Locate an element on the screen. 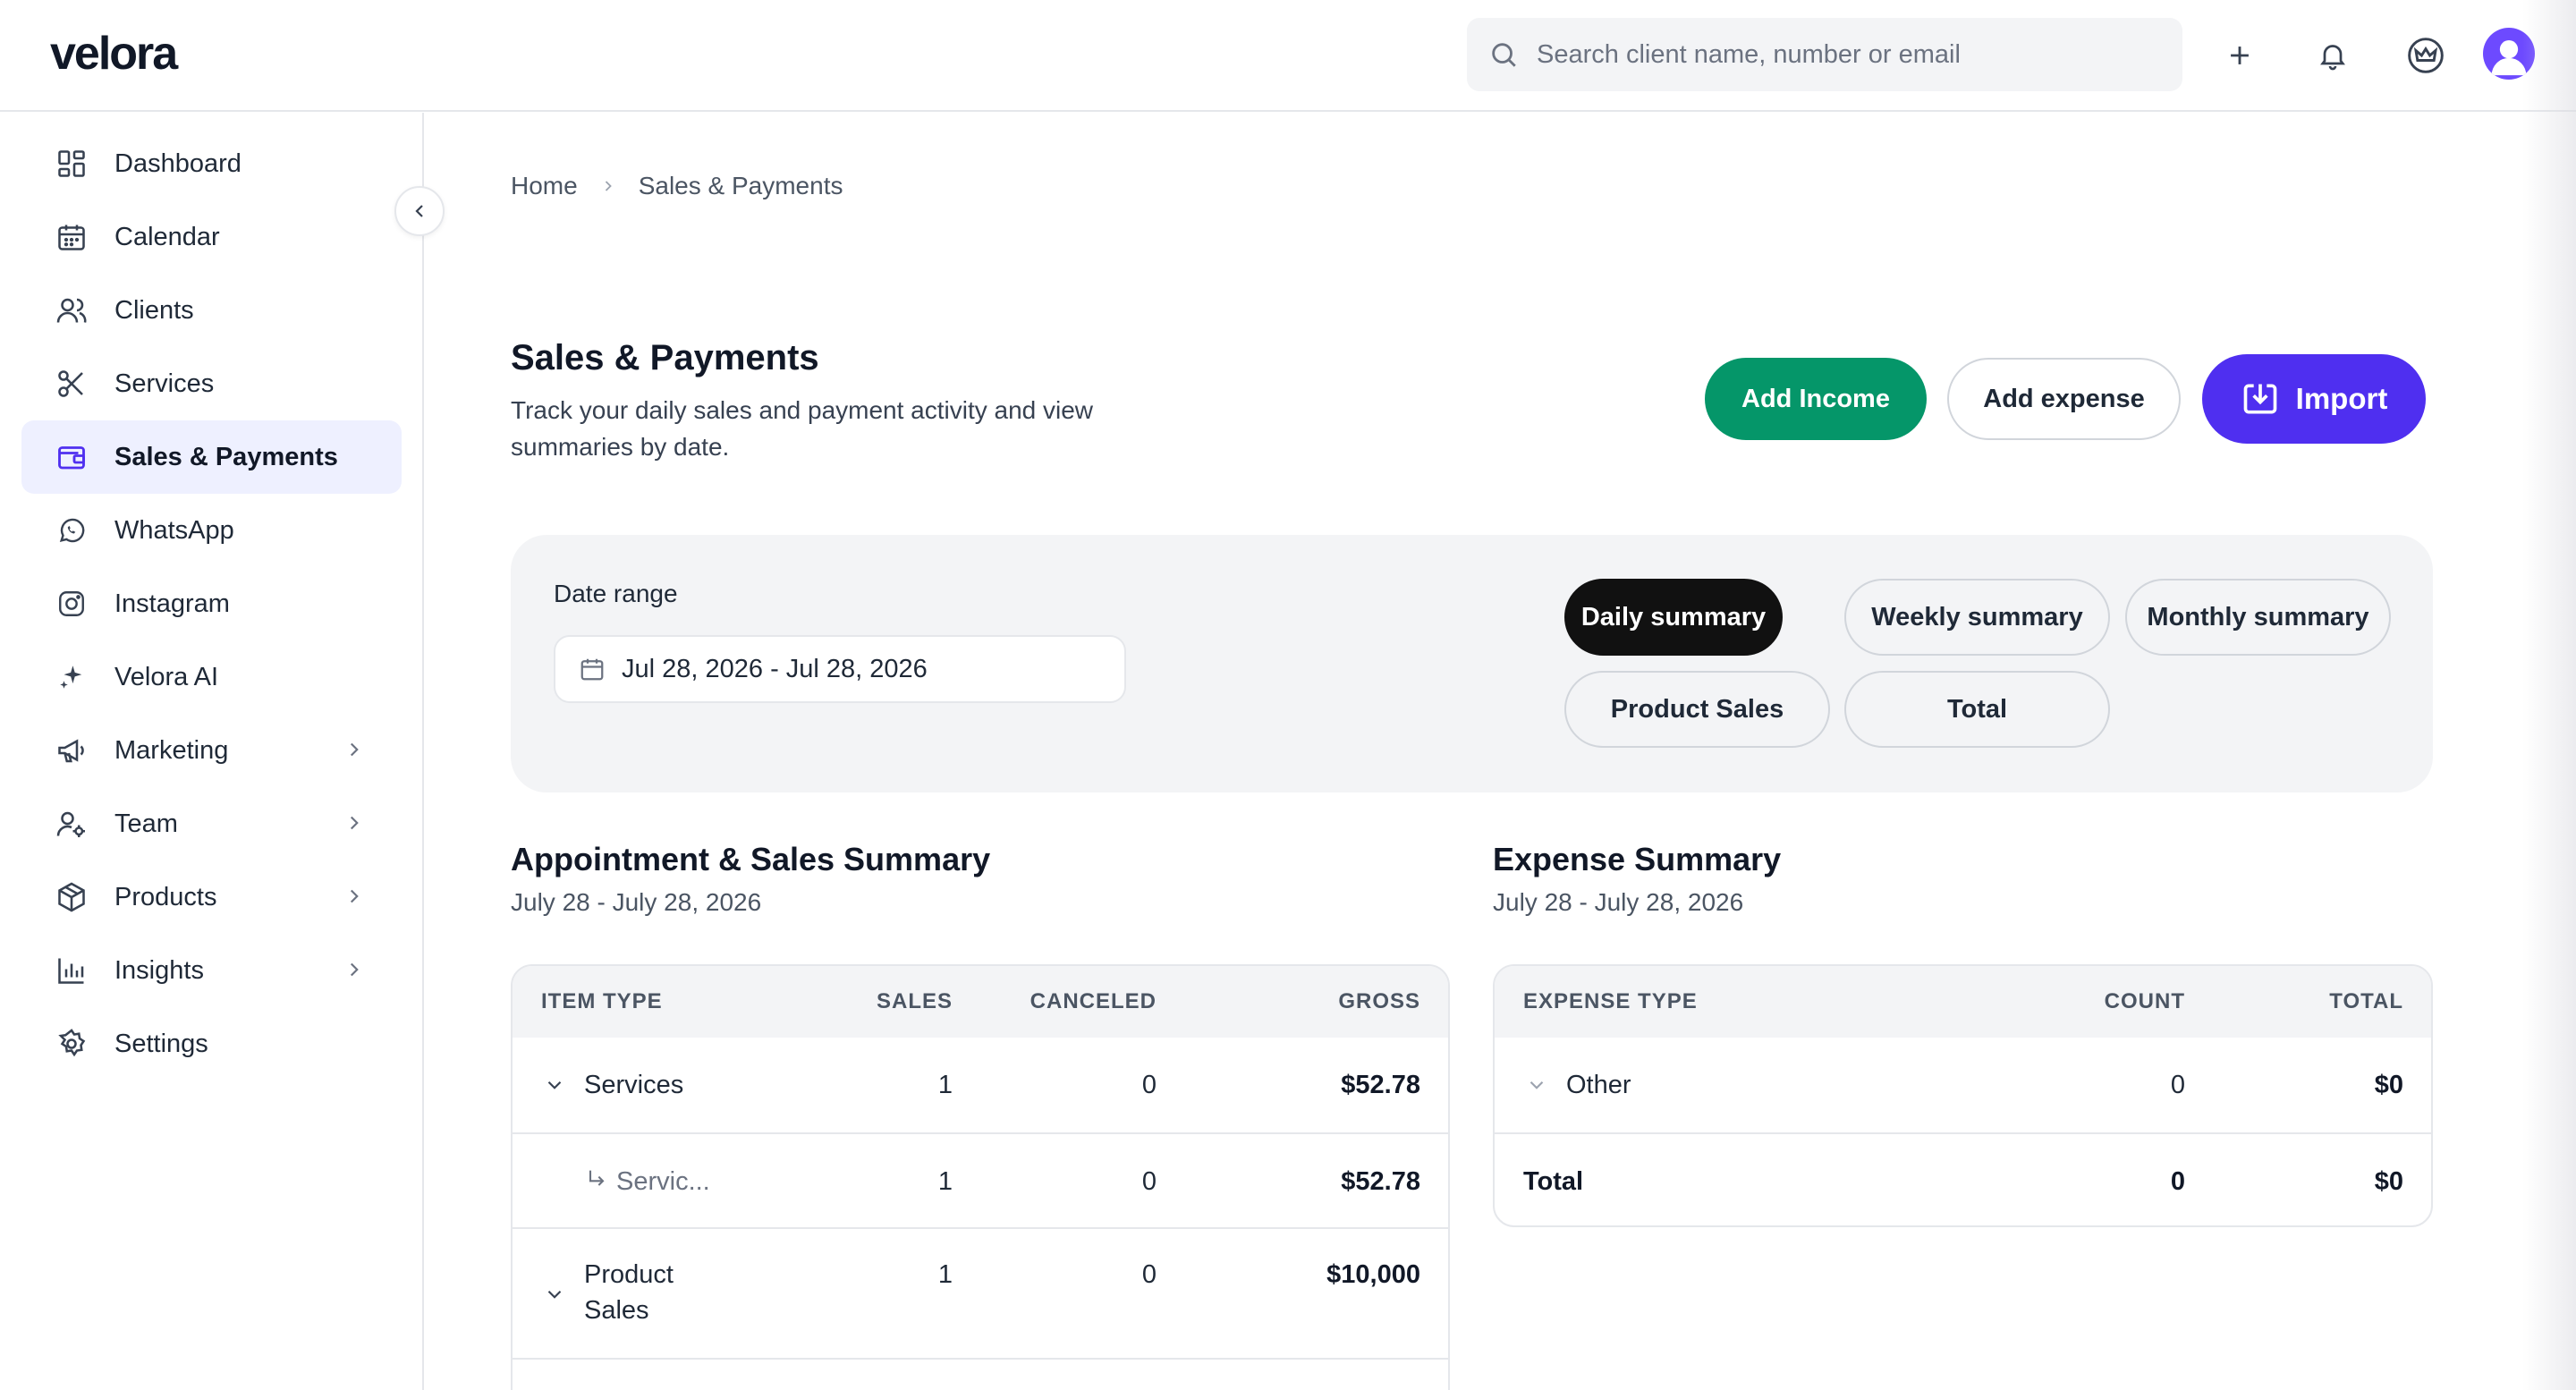  gross-value: $10,000 is located at coordinates (1373, 1274).